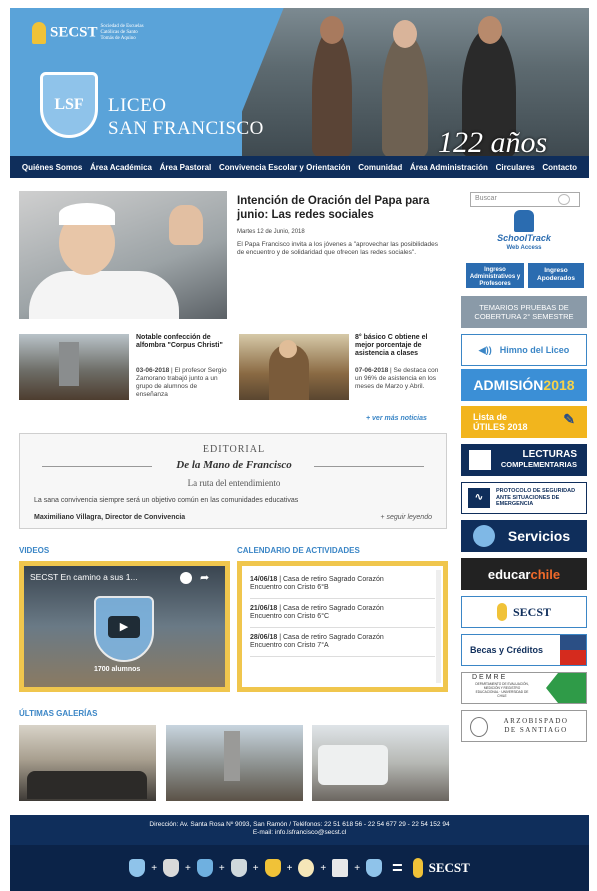  I want to click on secst-banner: SECST, so click(524, 612).